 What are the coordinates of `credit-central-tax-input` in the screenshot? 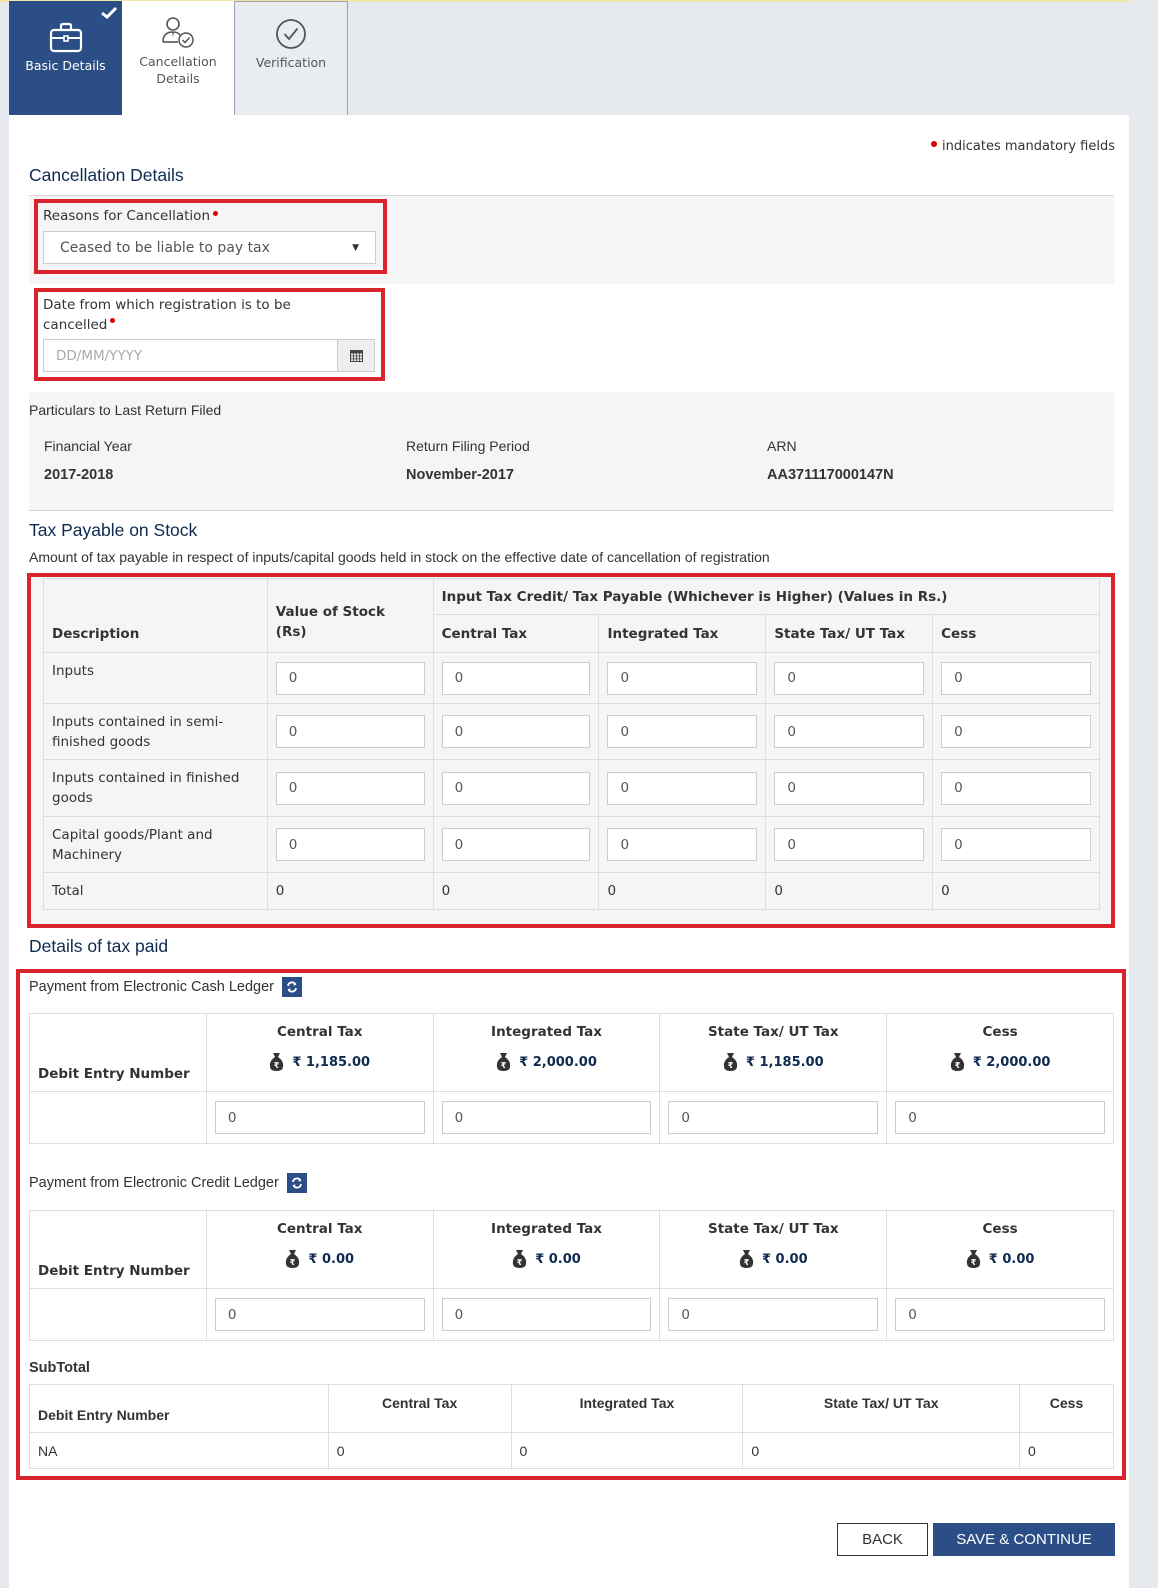 It's located at (319, 1314).